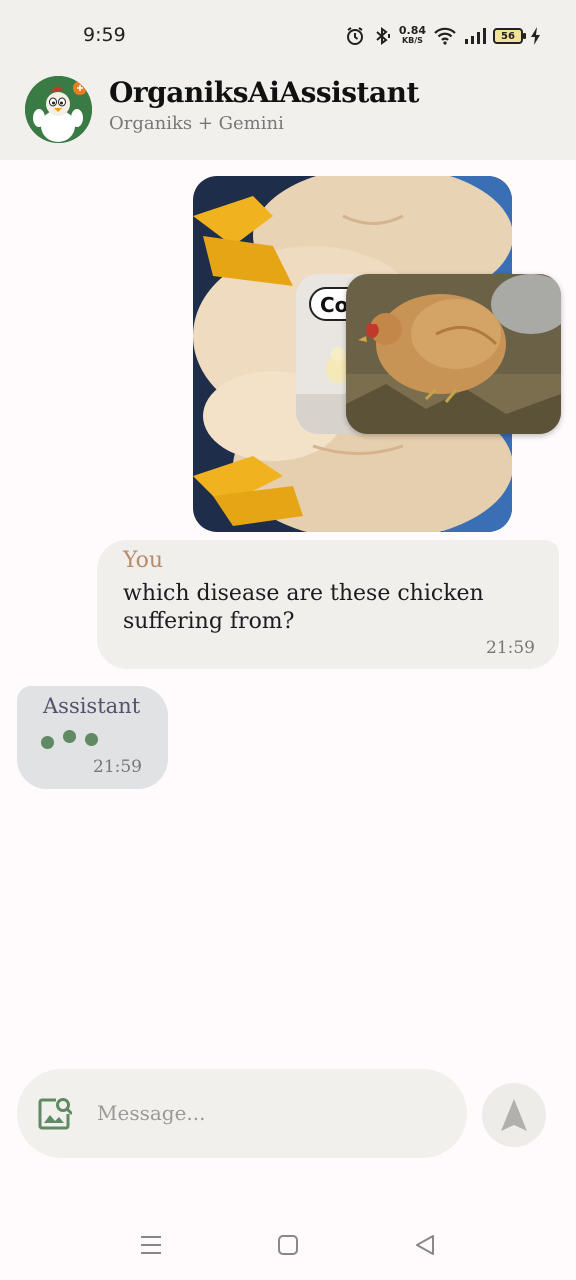  I want to click on battery-level: 56, so click(508, 36).